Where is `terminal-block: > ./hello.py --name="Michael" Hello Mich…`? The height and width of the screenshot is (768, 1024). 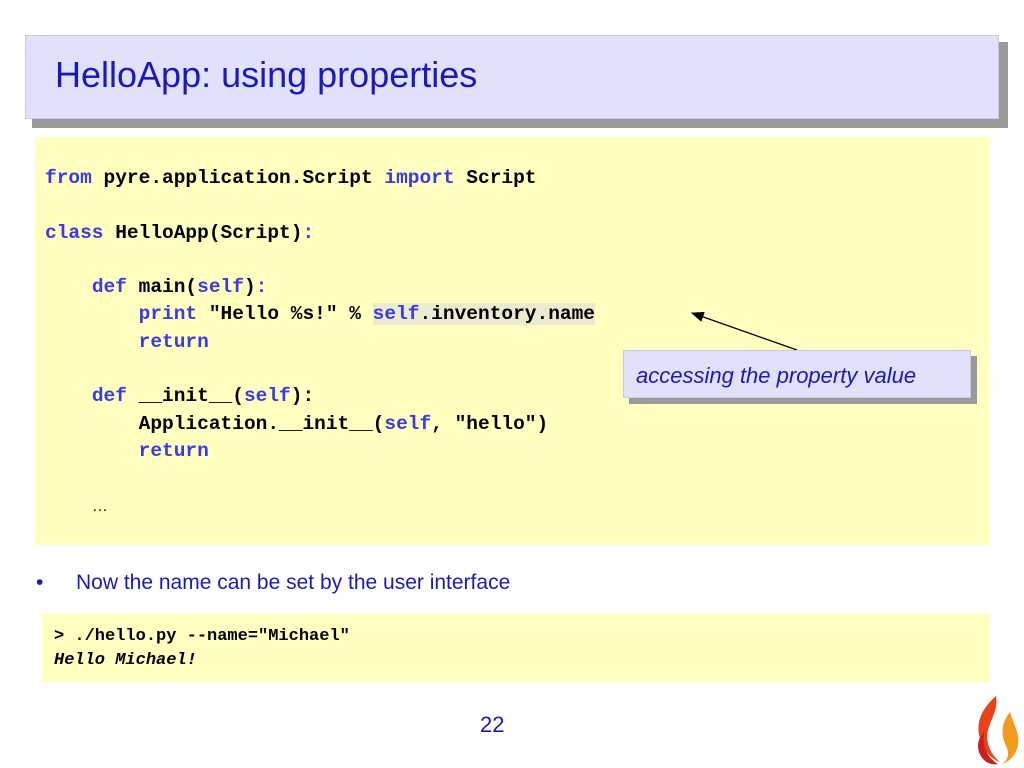 terminal-block: > ./hello.py --name="Michael" Hello Mich… is located at coordinates (516, 648).